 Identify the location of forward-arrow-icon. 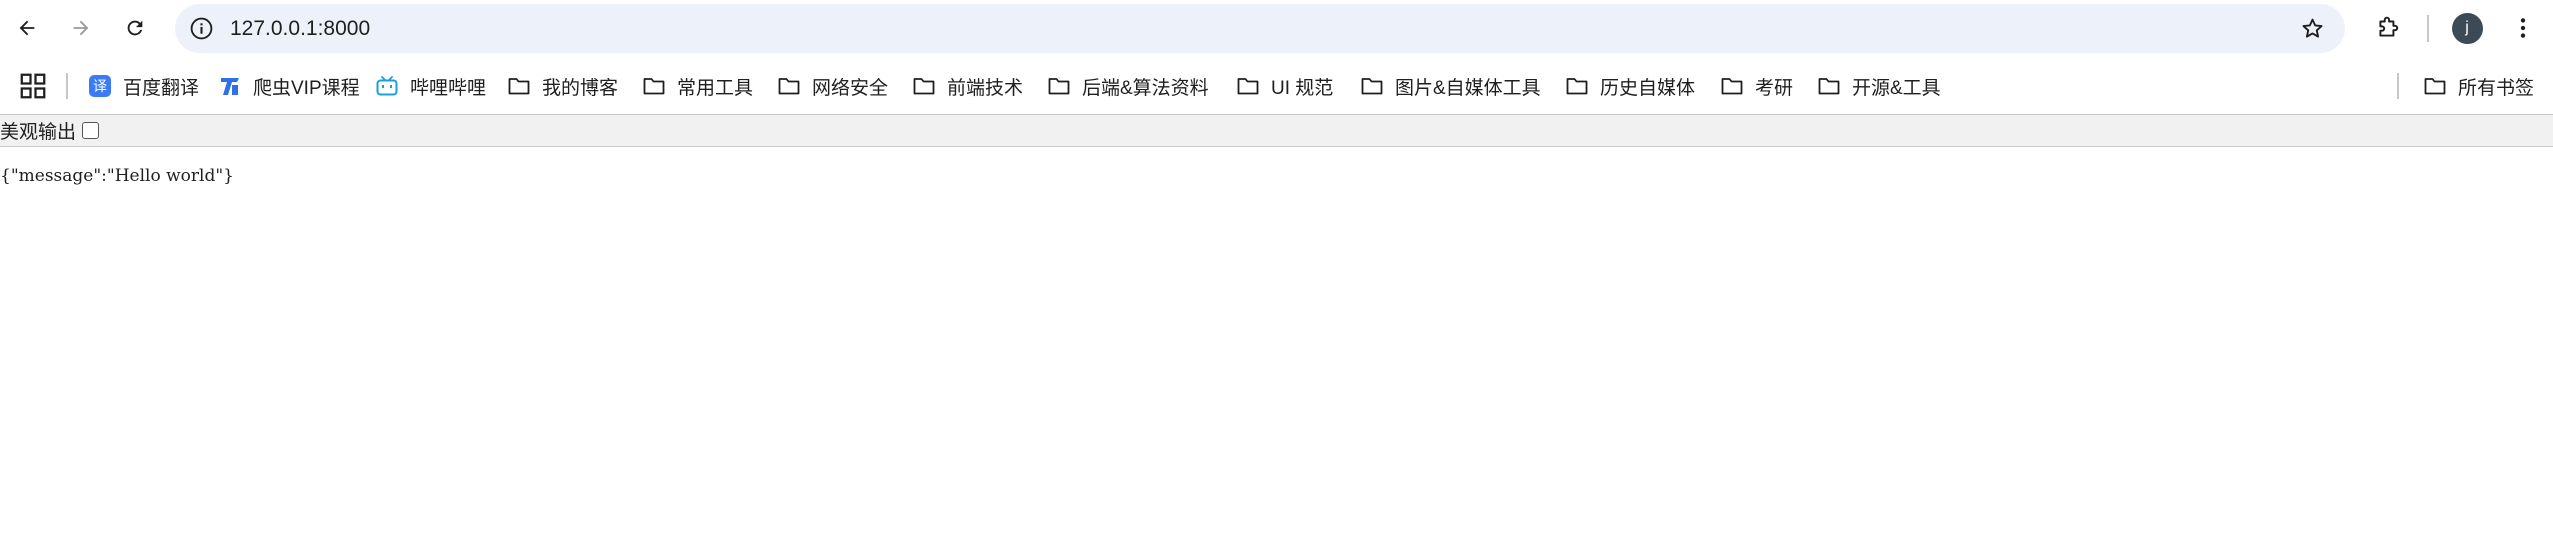
(81, 28).